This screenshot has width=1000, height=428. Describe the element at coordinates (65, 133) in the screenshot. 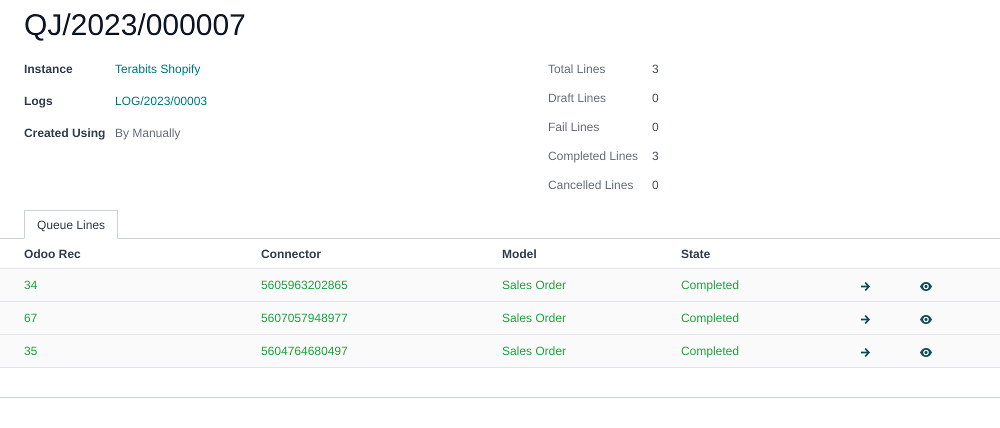

I see `field-label: Created Using` at that location.